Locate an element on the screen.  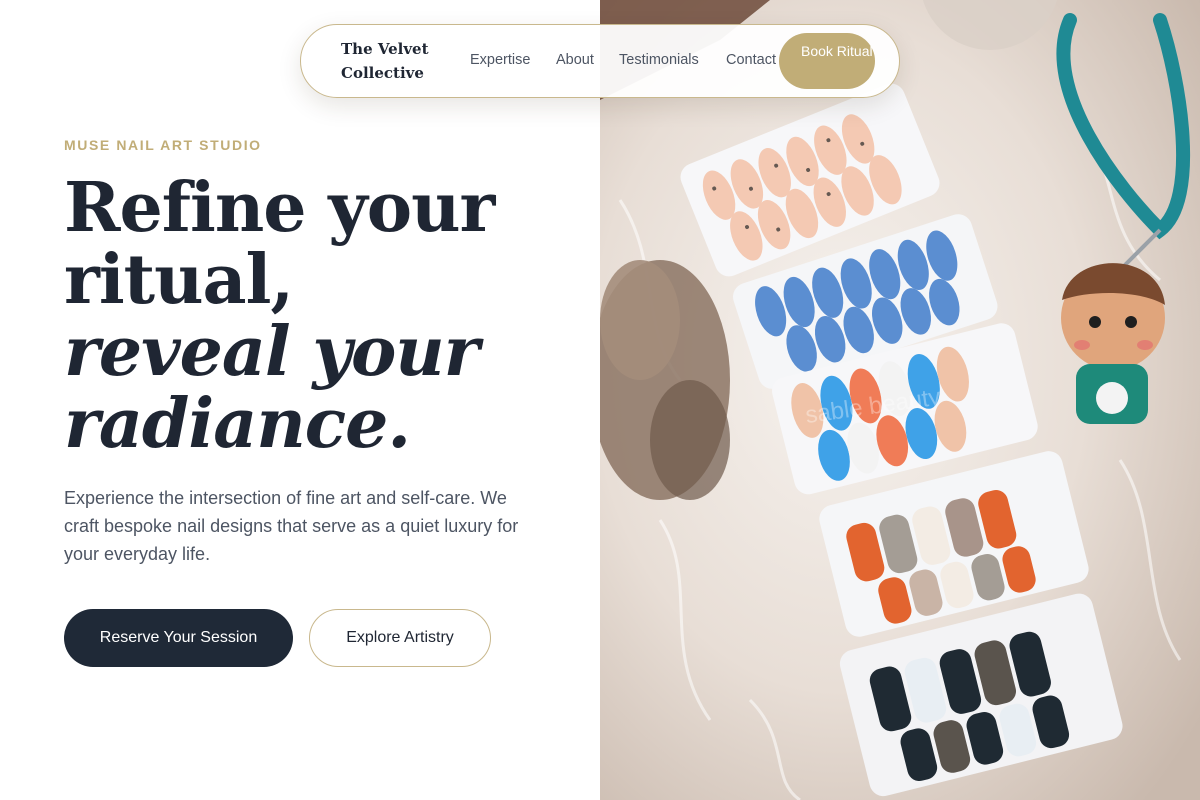
hero-eyebrow: MUSE NAIL ART STUDIO is located at coordinates (163, 145).